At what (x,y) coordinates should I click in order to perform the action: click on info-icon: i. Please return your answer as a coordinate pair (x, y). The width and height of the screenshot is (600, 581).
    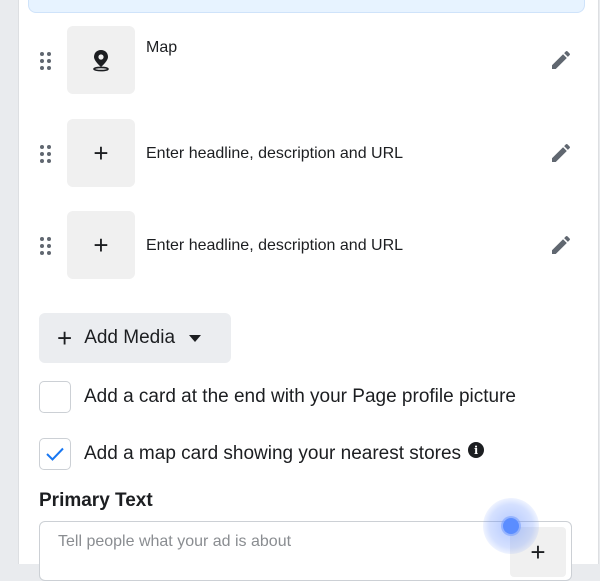
    Looking at the image, I should click on (476, 450).